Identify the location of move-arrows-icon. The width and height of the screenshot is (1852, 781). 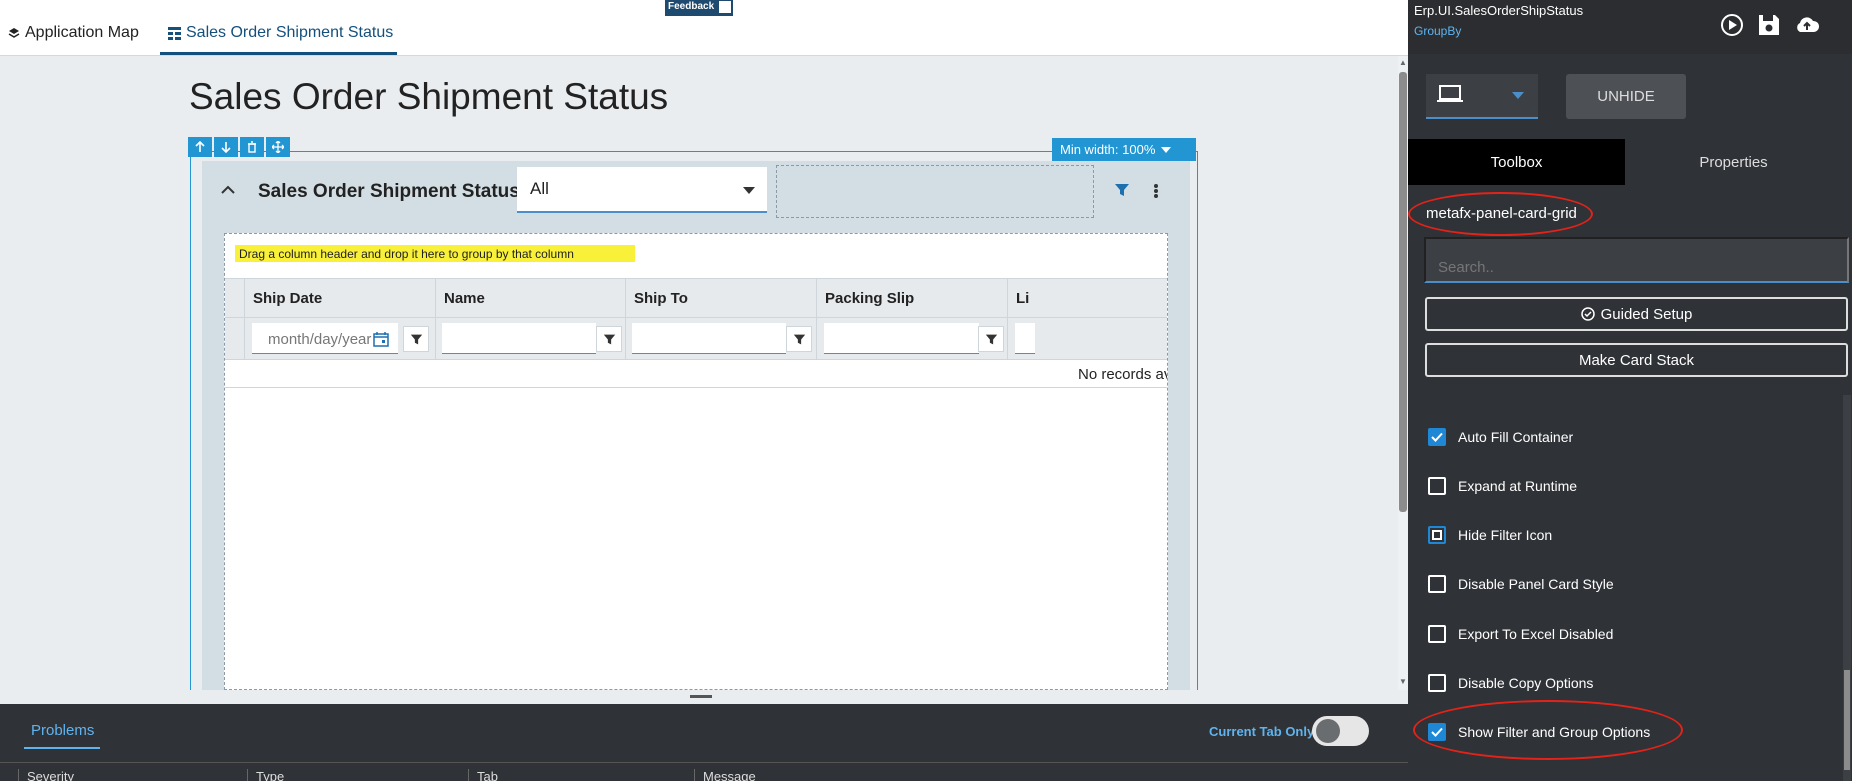
(278, 147).